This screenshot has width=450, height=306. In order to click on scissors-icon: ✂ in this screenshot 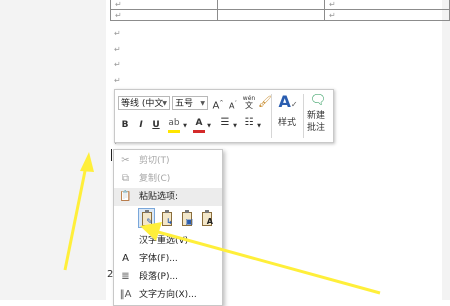, I will do `click(125, 160)`.